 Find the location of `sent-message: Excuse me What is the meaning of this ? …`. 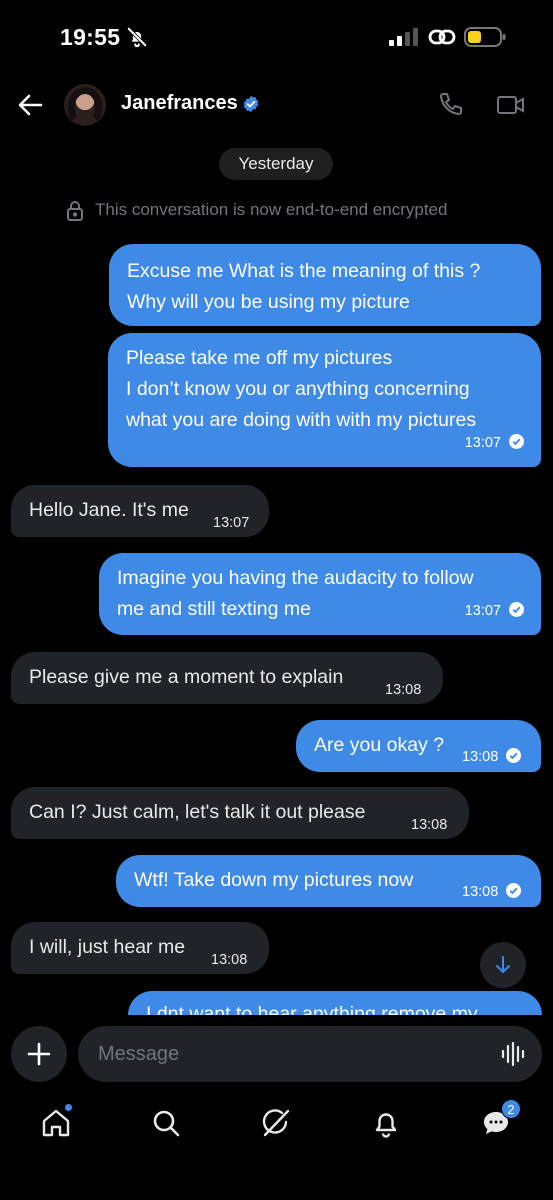

sent-message: Excuse me What is the meaning of this ? … is located at coordinates (325, 285).